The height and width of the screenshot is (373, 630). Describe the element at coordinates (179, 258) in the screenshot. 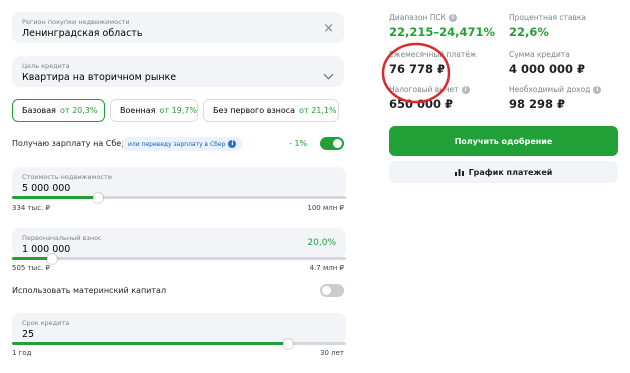

I see `down-payment-slider-track` at that location.